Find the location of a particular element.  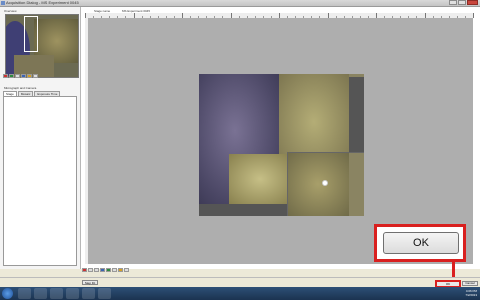

step-button: Step Fit is located at coordinates (90, 282).